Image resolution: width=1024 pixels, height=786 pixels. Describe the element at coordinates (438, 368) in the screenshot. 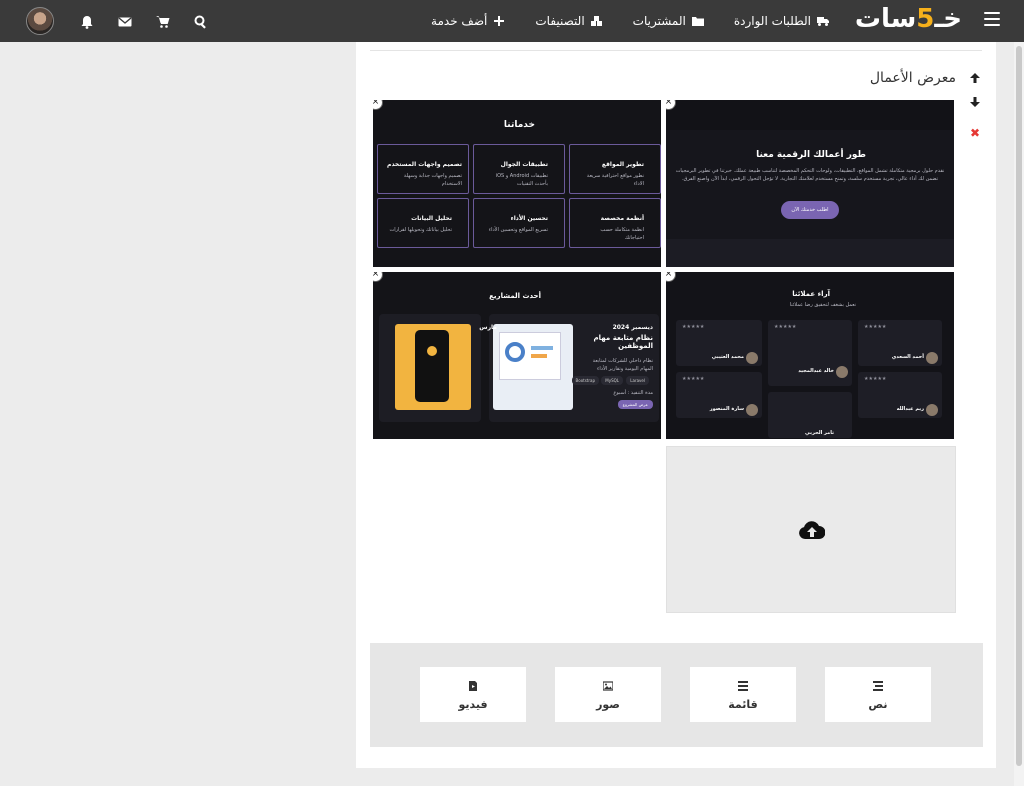

I see `project-card: مارس` at that location.